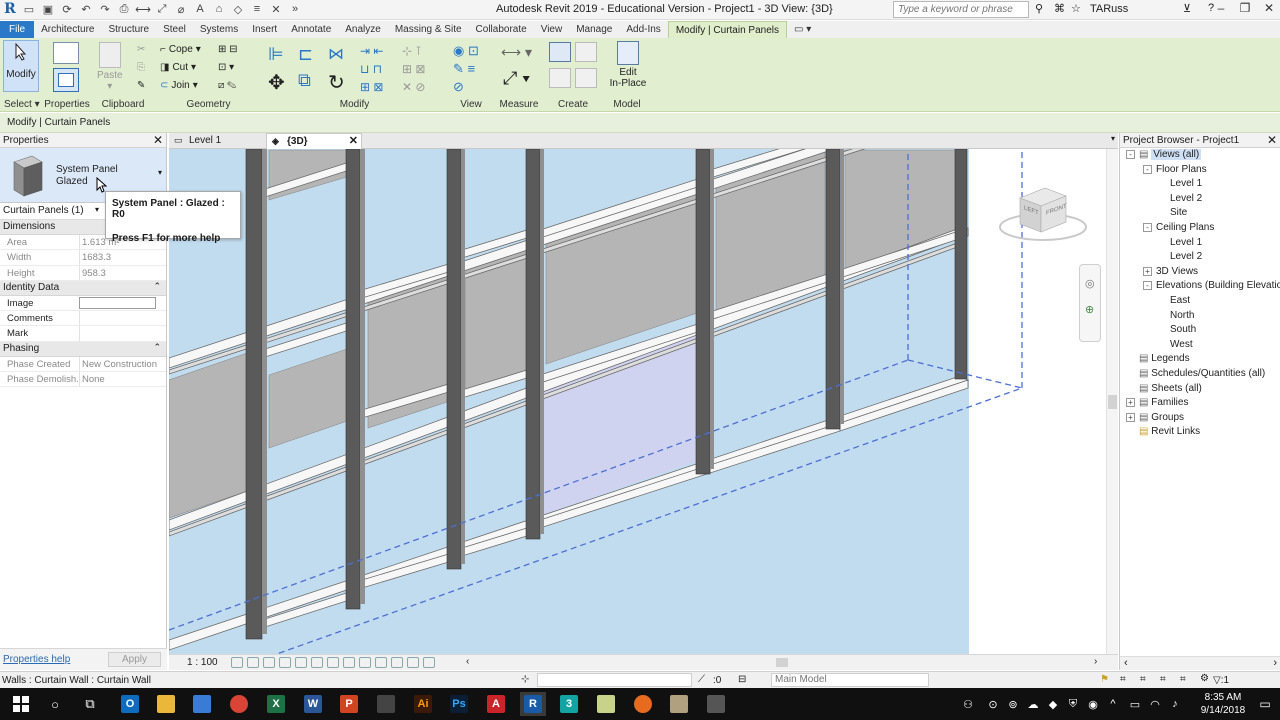 This screenshot has height=720, width=1280. Describe the element at coordinates (968, 704) in the screenshot. I see `people-icon: ⚇` at that location.